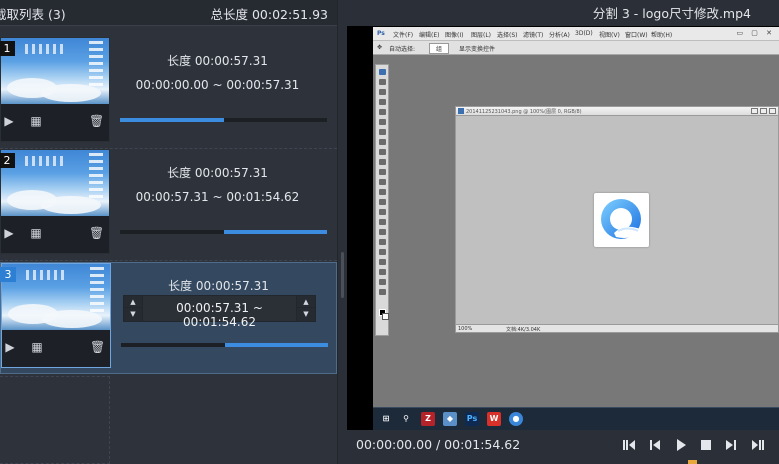 Image resolution: width=779 pixels, height=464 pixels. What do you see at coordinates (494, 419) in the screenshot?
I see `wps-icon: W` at bounding box center [494, 419].